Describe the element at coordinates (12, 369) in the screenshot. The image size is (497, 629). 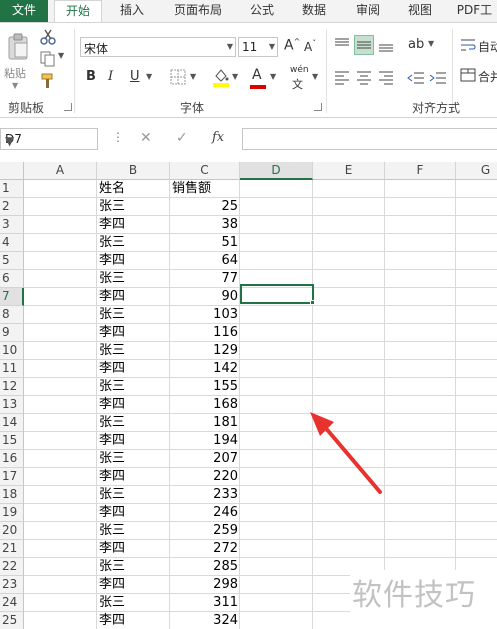
I see `row-header-11: 11` at that location.